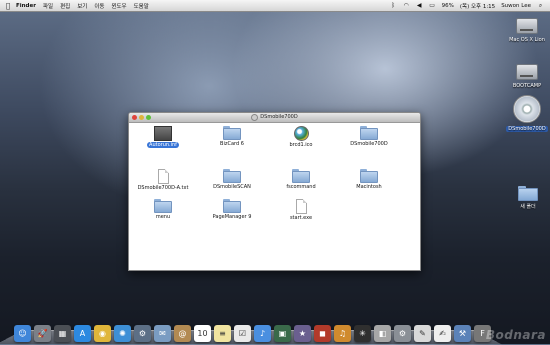 This screenshot has width=550, height=345. I want to click on user-name: Suwon Lee, so click(516, 6).